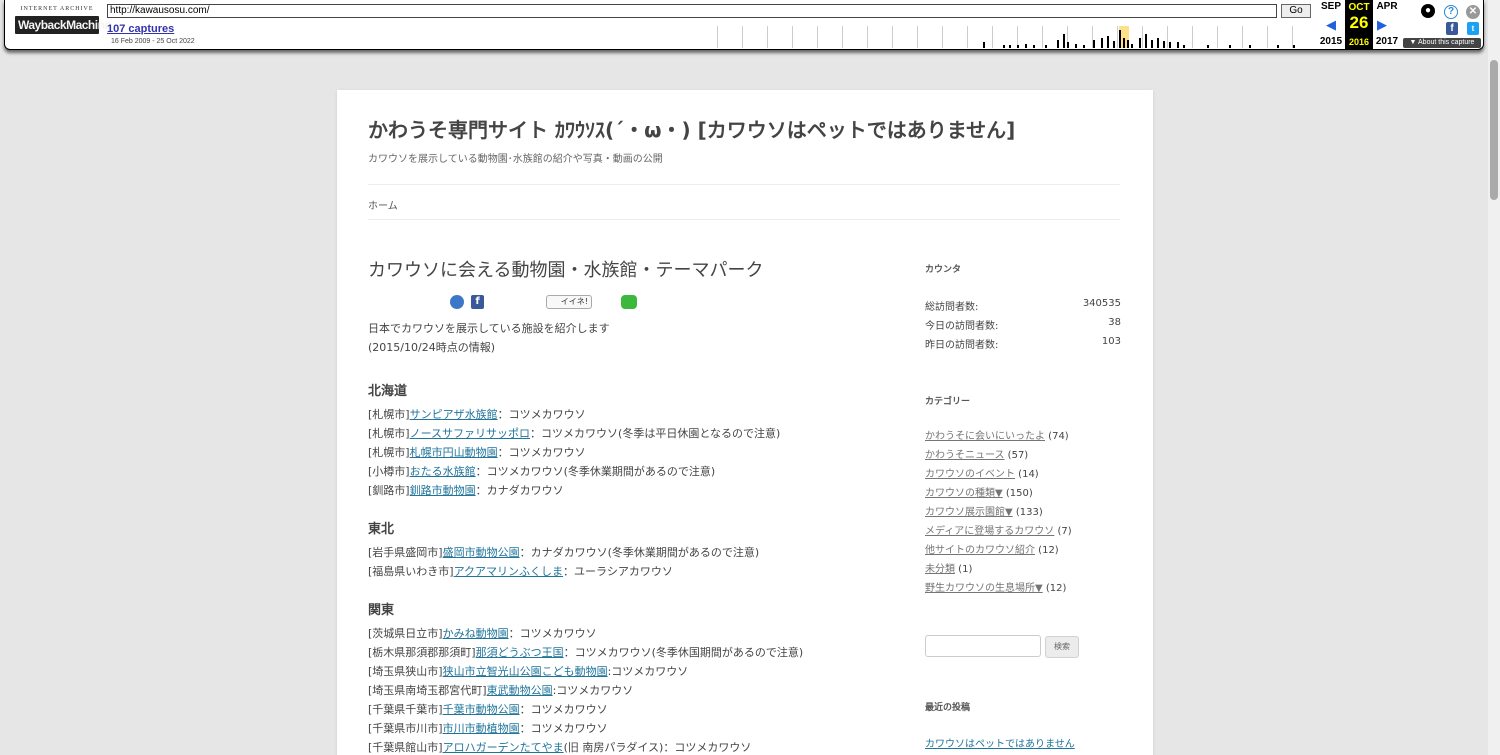 This screenshot has height=755, width=1500. Describe the element at coordinates (692, 11) in the screenshot. I see `wayback-url-input: http://kawausosu.com/` at that location.